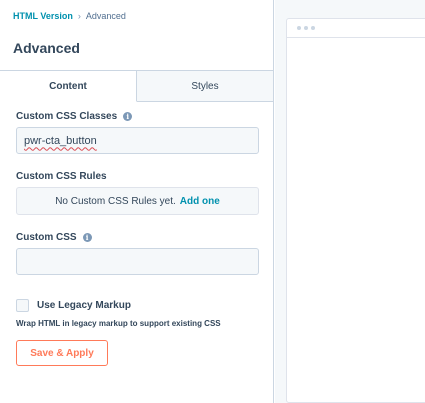 This screenshot has height=403, width=425. What do you see at coordinates (115, 201) in the screenshot?
I see `custom-css-rules-empty-text: No Custom CSS Rules yet.` at bounding box center [115, 201].